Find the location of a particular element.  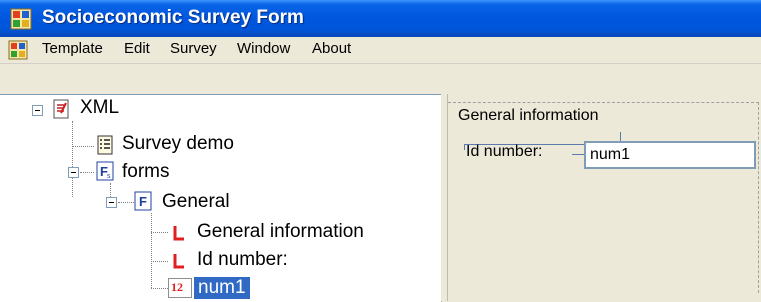

form-icon: F is located at coordinates (143, 201).